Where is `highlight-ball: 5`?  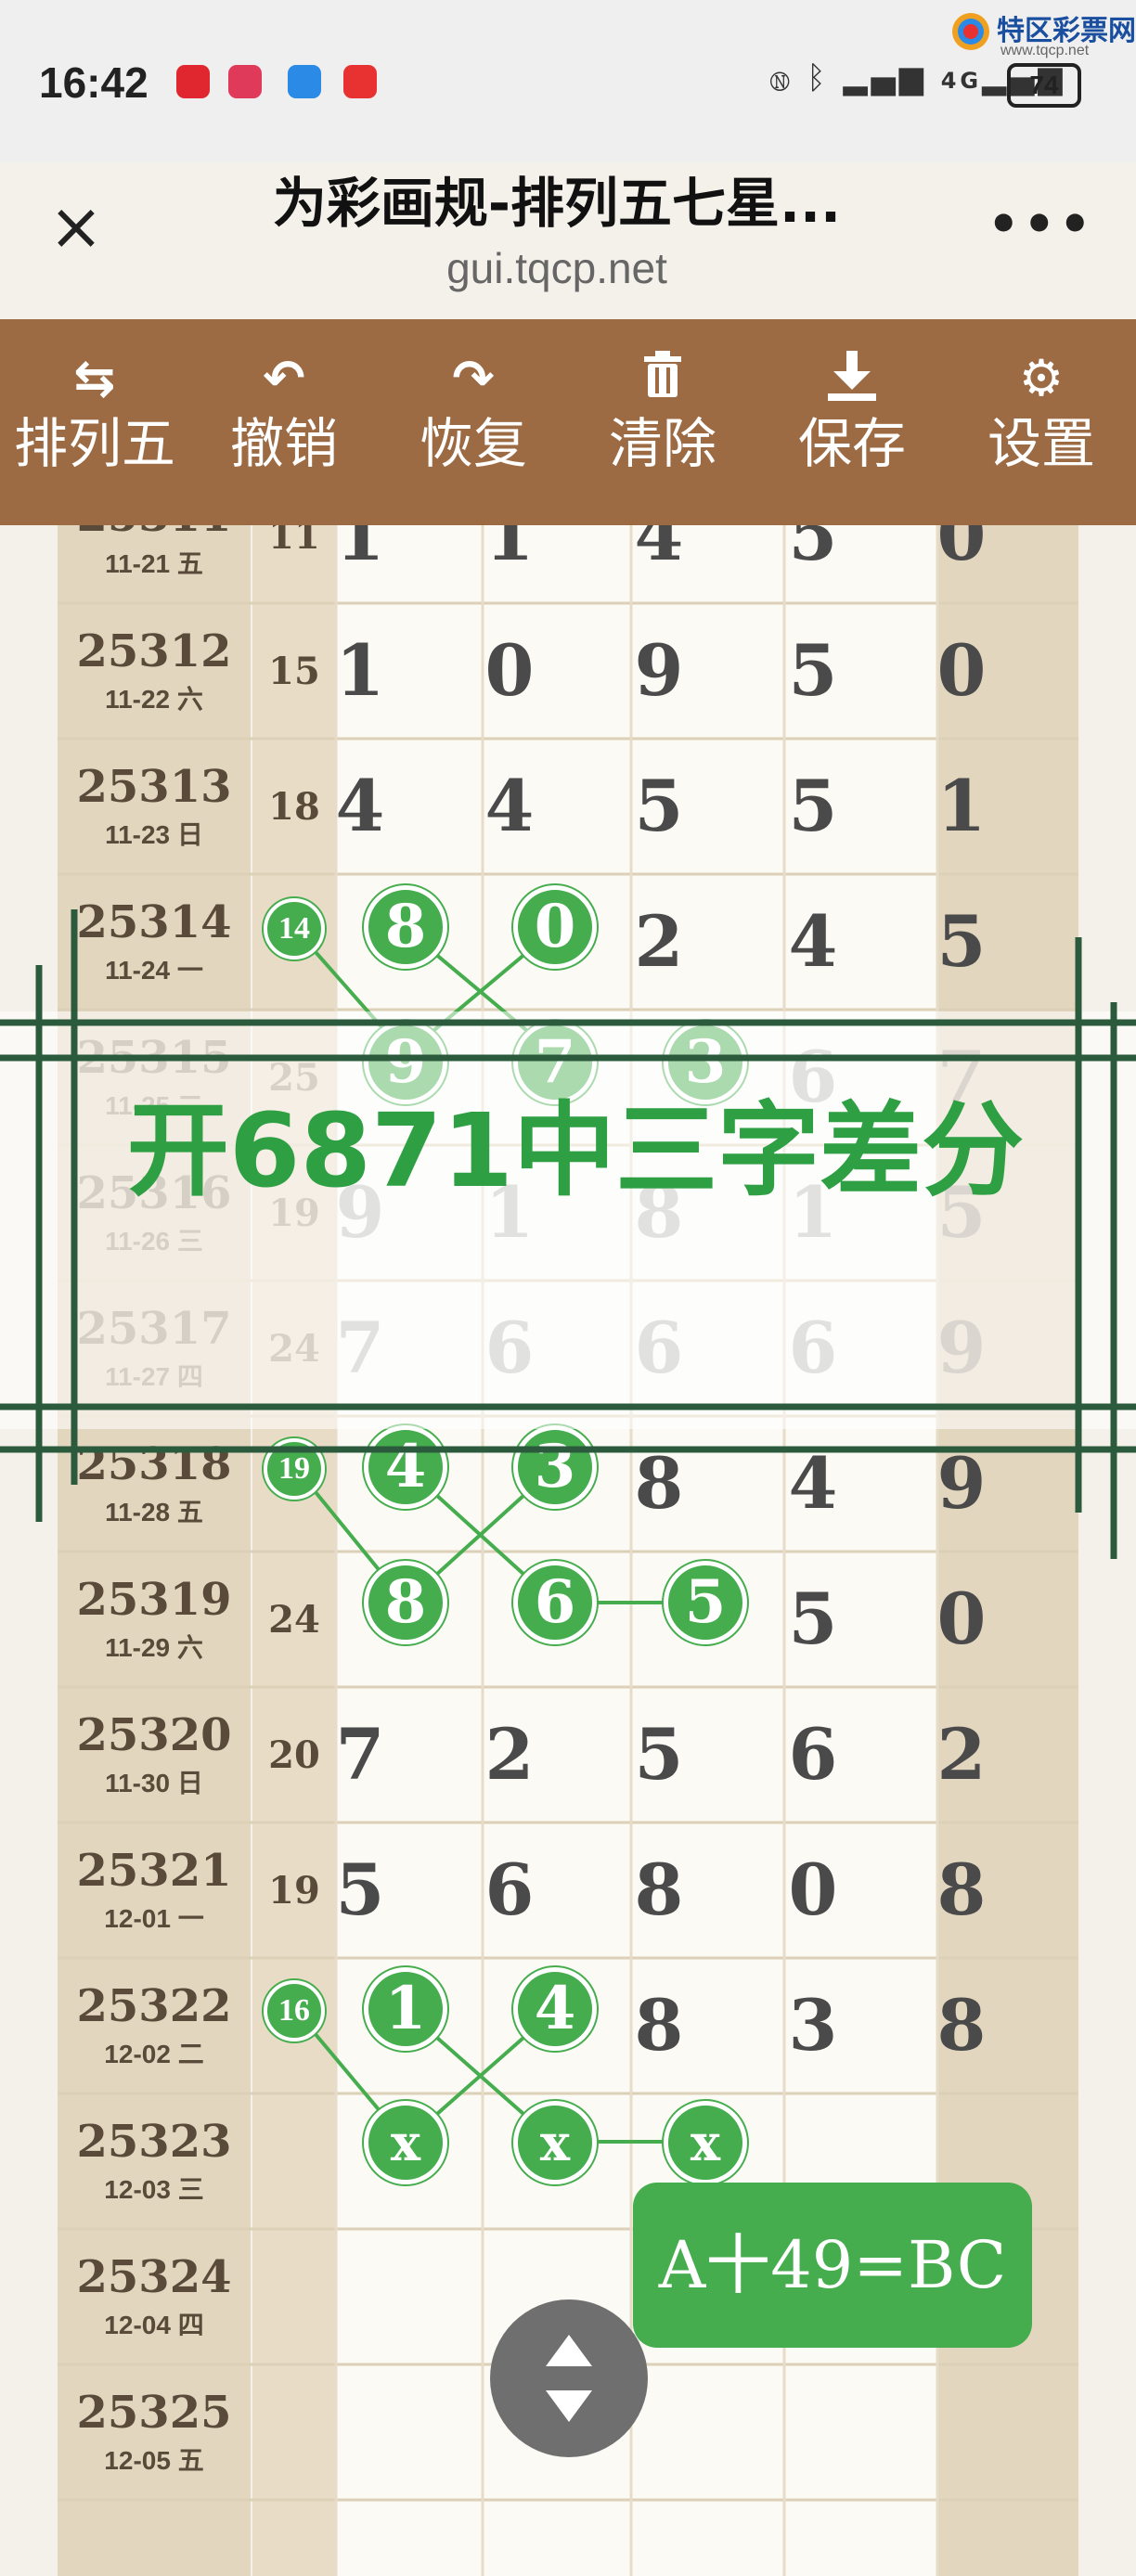
highlight-ball: 5 is located at coordinates (705, 1603).